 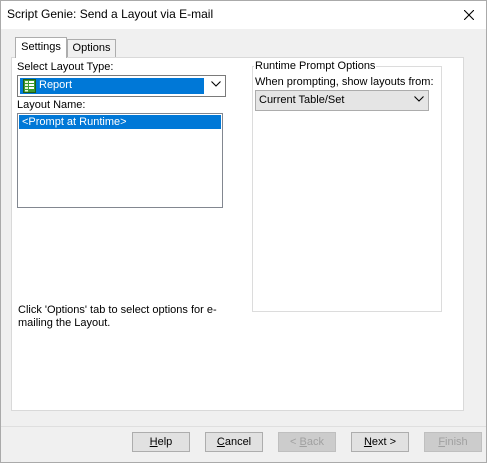 I want to click on layout-type-select: Report, so click(x=121, y=86).